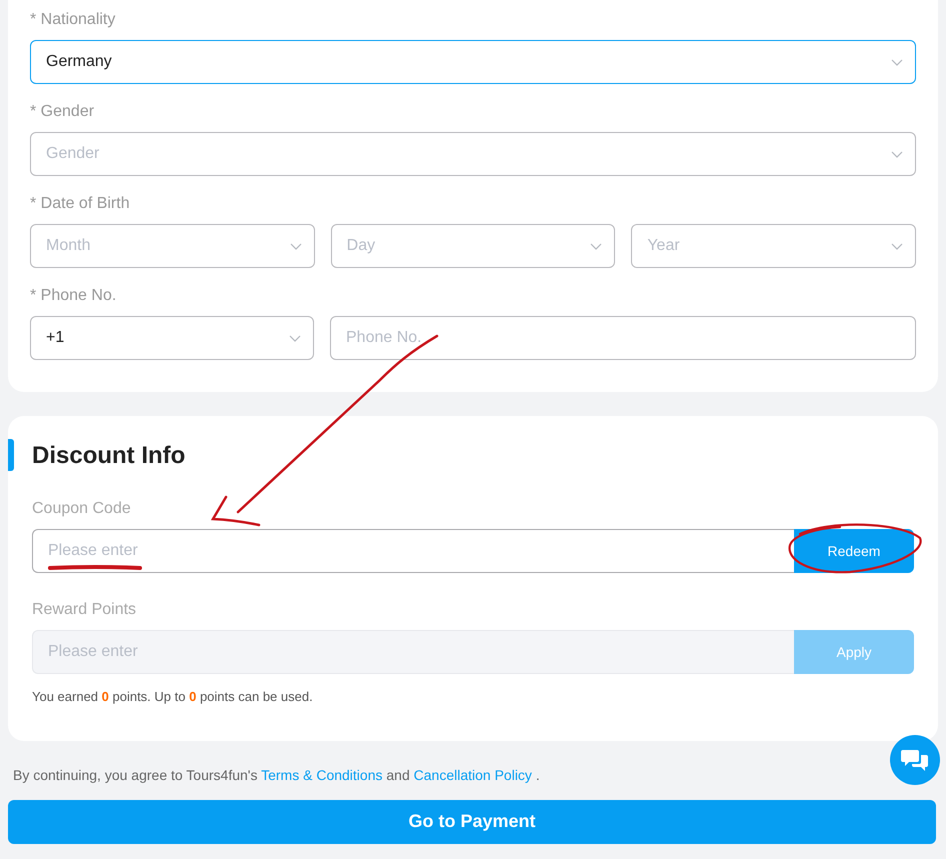  I want to click on field-label: * Nationality, so click(73, 20).